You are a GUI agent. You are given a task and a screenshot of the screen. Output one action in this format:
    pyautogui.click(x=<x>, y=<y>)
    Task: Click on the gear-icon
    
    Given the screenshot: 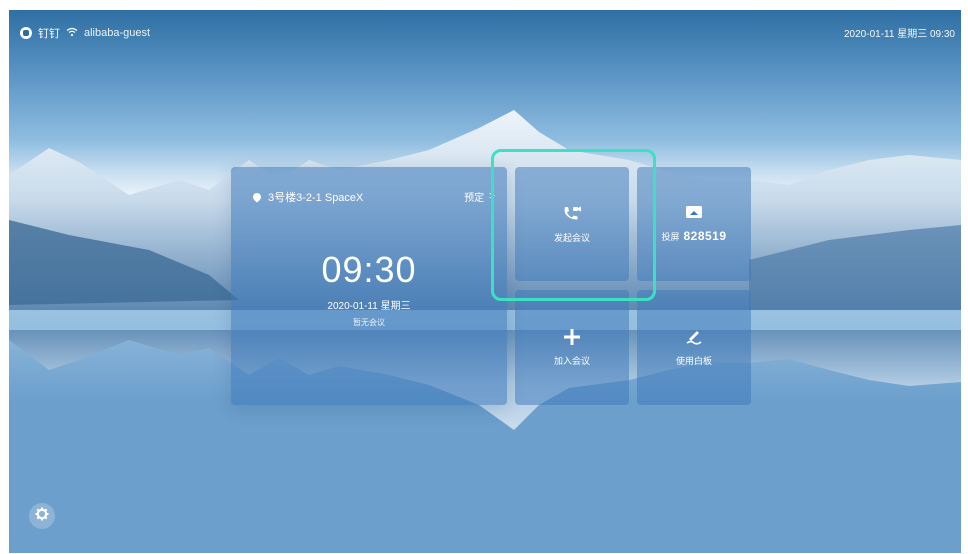 What is the action you would take?
    pyautogui.click(x=42, y=516)
    